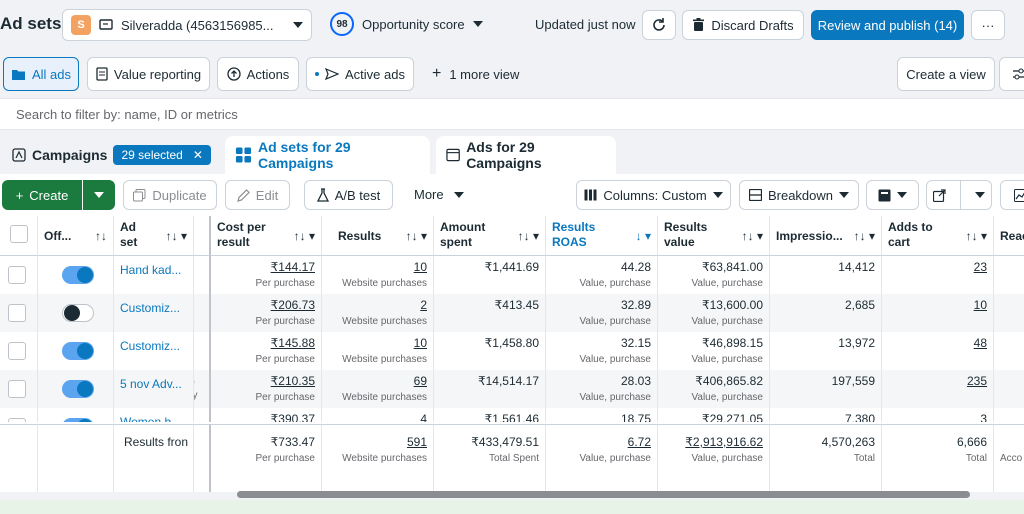  Describe the element at coordinates (653, 195) in the screenshot. I see `columns-button: Columns: Custom` at that location.